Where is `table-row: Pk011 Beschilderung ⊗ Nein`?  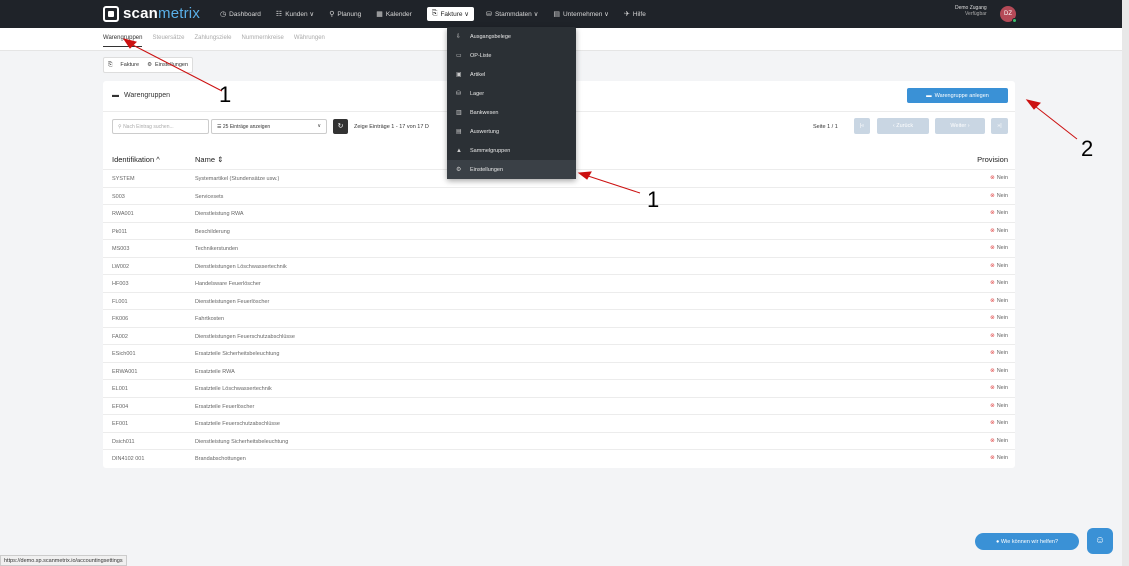
table-row: Pk011 Beschilderung ⊗ Nein is located at coordinates (559, 230).